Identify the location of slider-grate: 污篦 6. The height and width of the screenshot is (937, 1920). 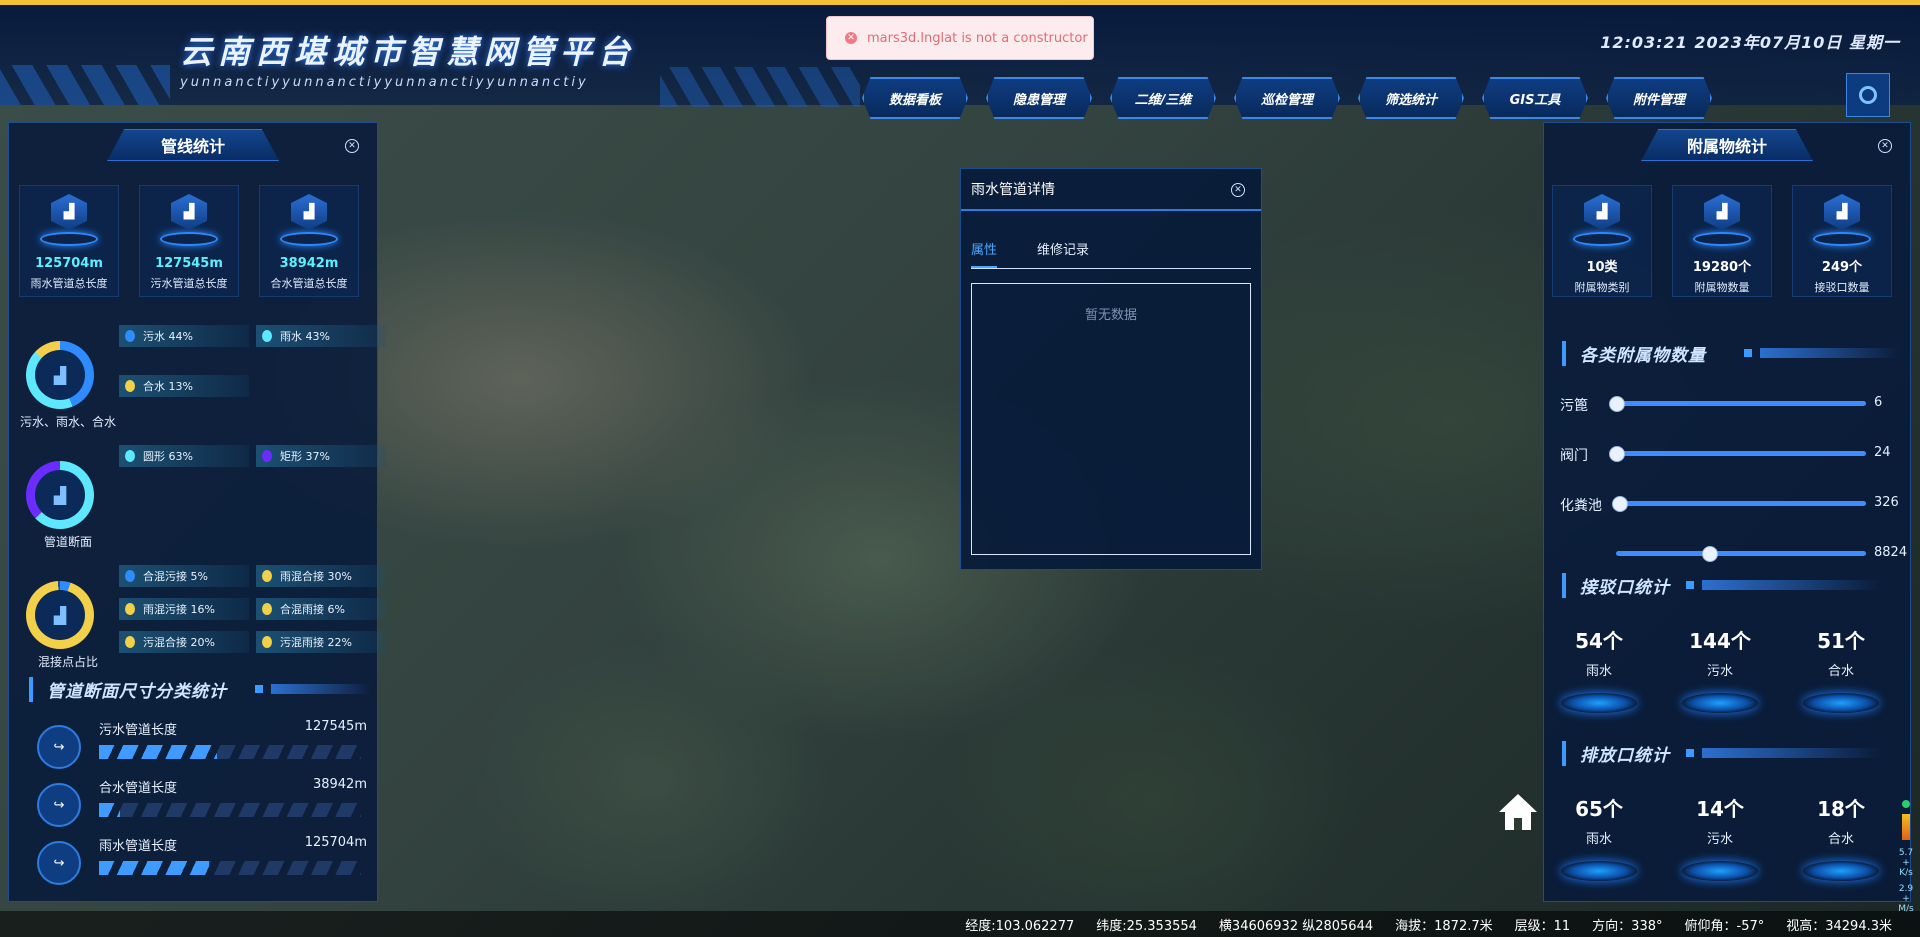
(1721, 404).